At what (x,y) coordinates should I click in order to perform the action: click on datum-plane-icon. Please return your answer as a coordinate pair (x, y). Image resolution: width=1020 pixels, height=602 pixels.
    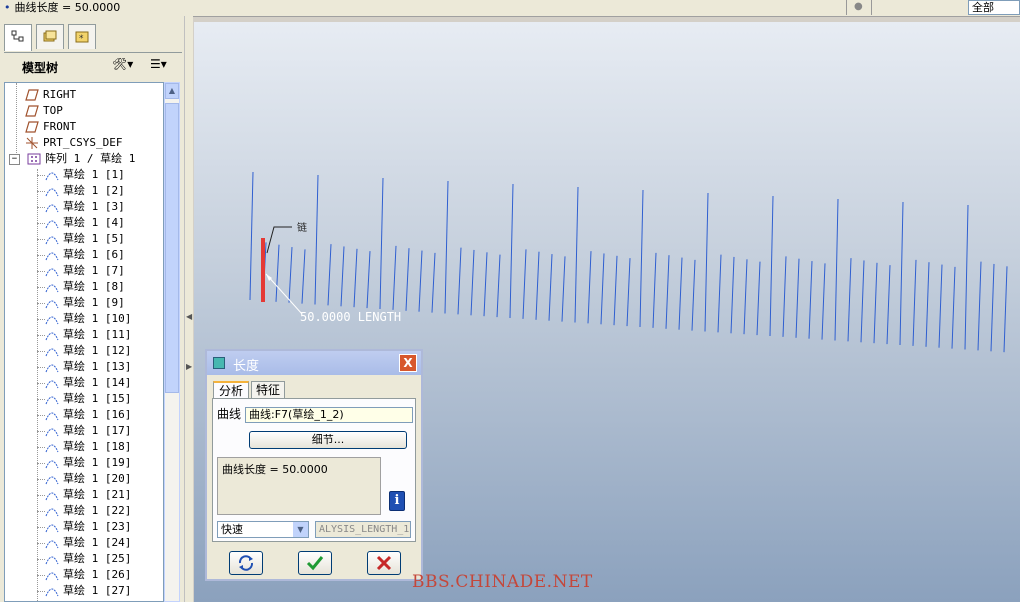
    Looking at the image, I should click on (32, 127).